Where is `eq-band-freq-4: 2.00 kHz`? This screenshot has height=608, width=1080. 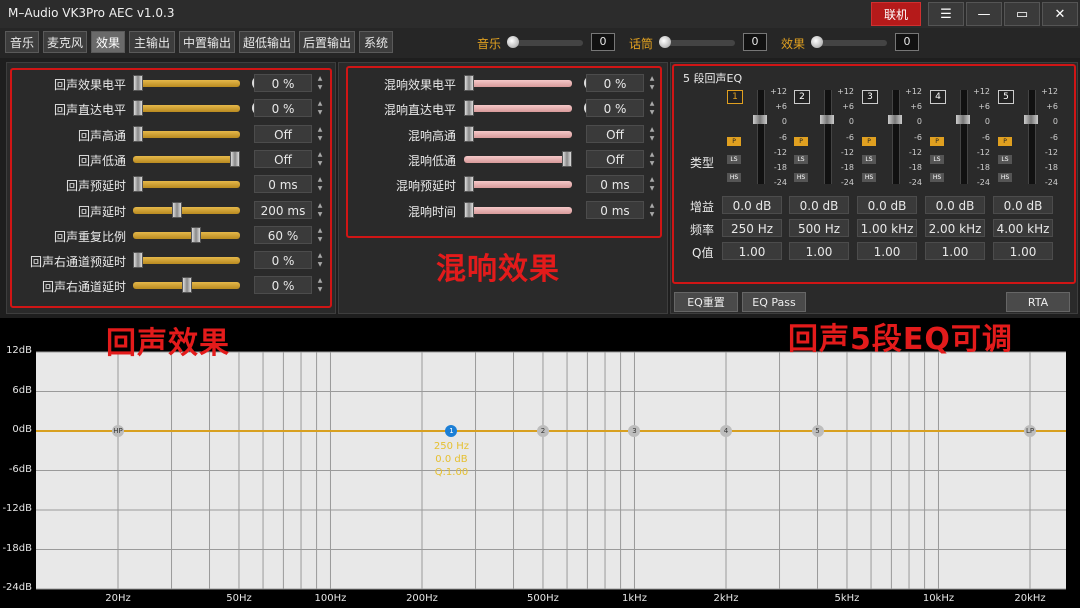
eq-band-freq-4: 2.00 kHz is located at coordinates (955, 228).